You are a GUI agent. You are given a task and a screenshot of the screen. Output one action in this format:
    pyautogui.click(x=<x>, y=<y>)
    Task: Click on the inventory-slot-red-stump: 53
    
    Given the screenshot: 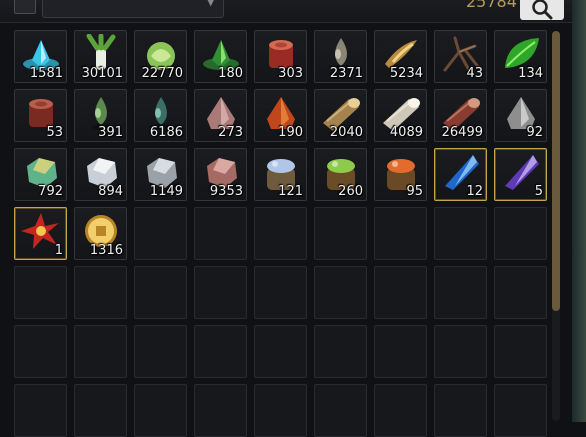 What is the action you would take?
    pyautogui.click(x=40, y=115)
    